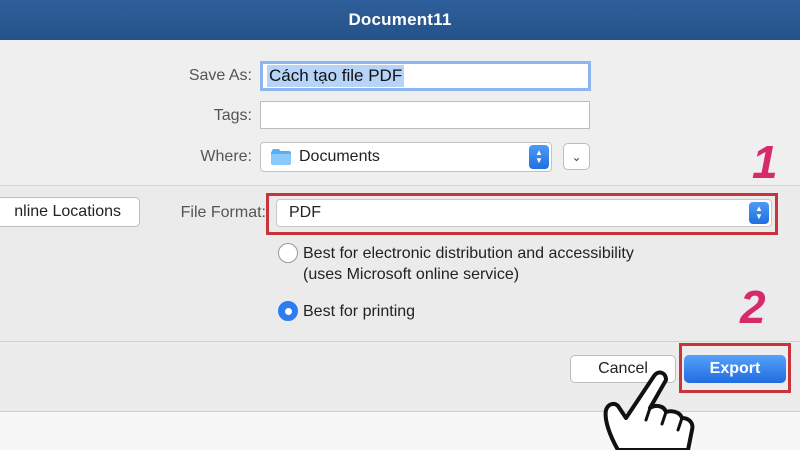 Image resolution: width=800 pixels, height=450 pixels. I want to click on file-format-label: File Format:, so click(223, 212).